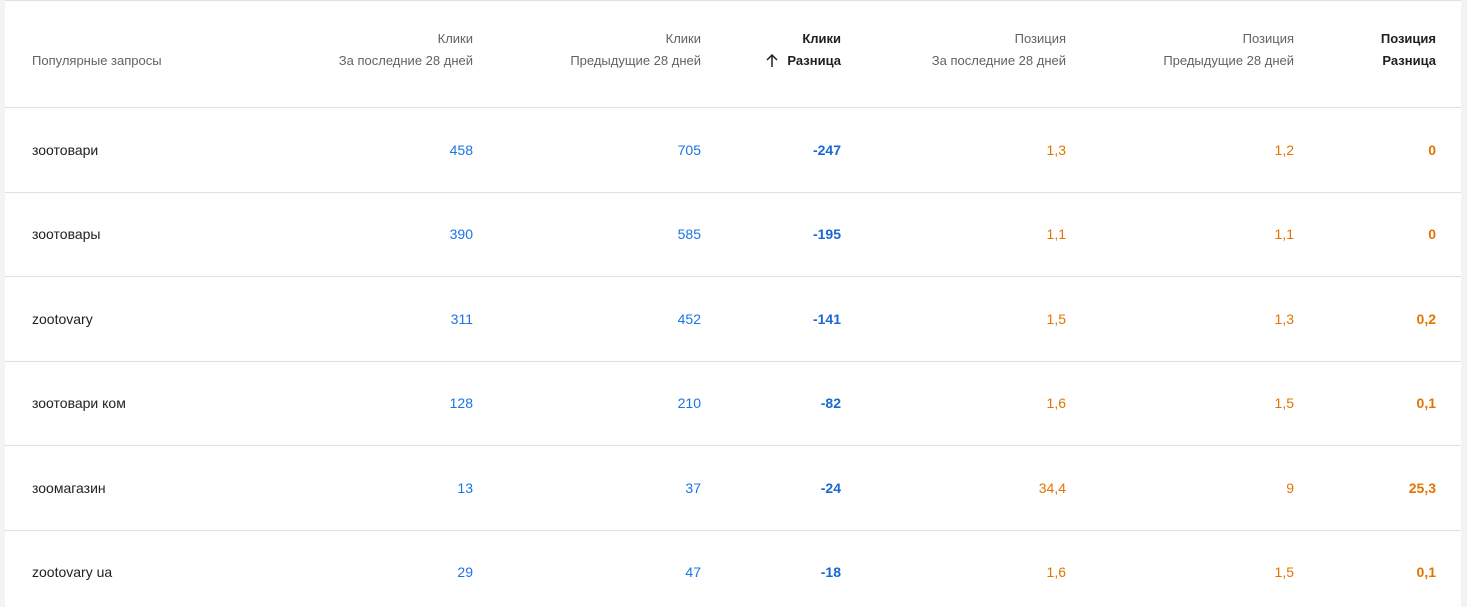  What do you see at coordinates (62, 319) in the screenshot?
I see `cell-query: zootovary` at bounding box center [62, 319].